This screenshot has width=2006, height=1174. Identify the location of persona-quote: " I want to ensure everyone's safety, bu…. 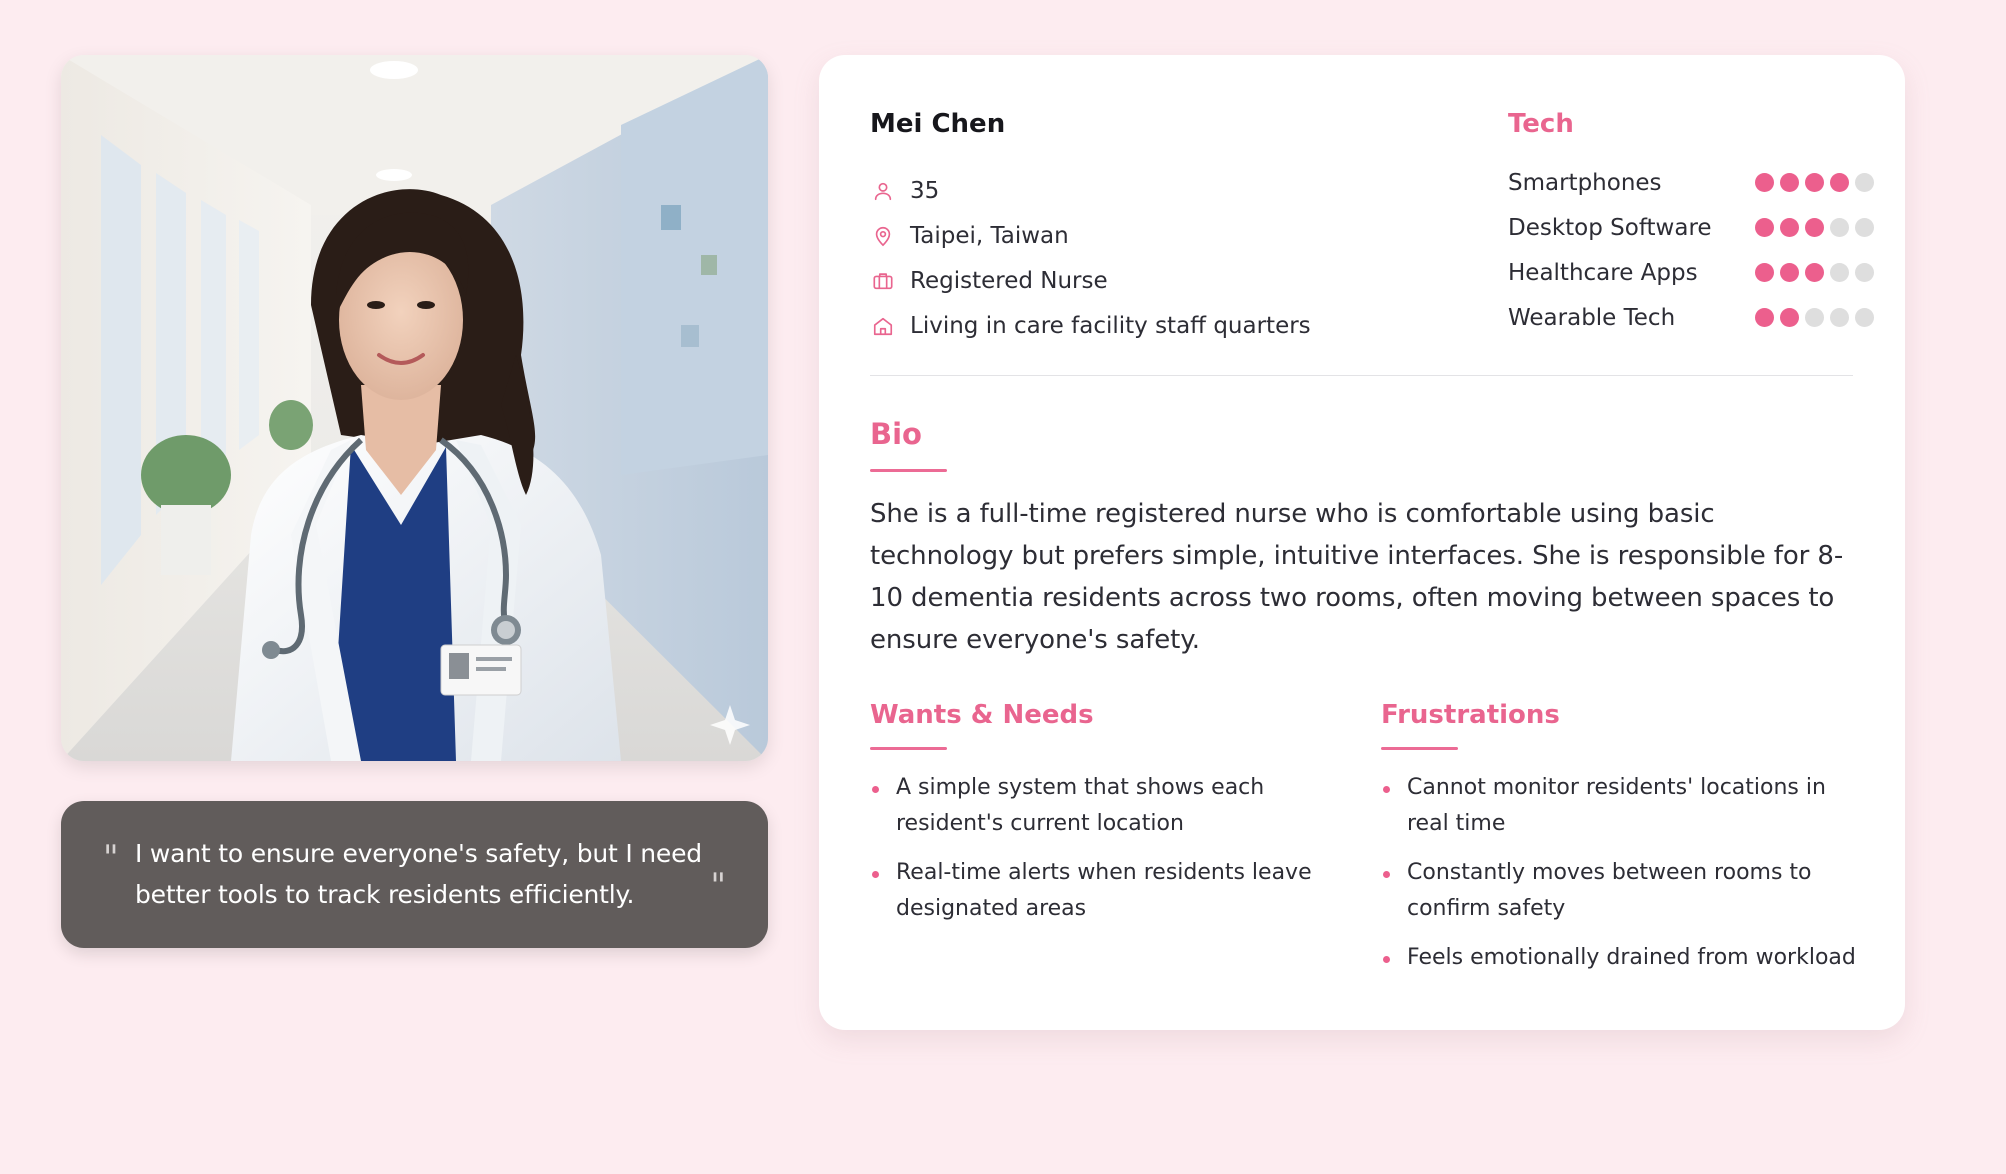
(414, 874).